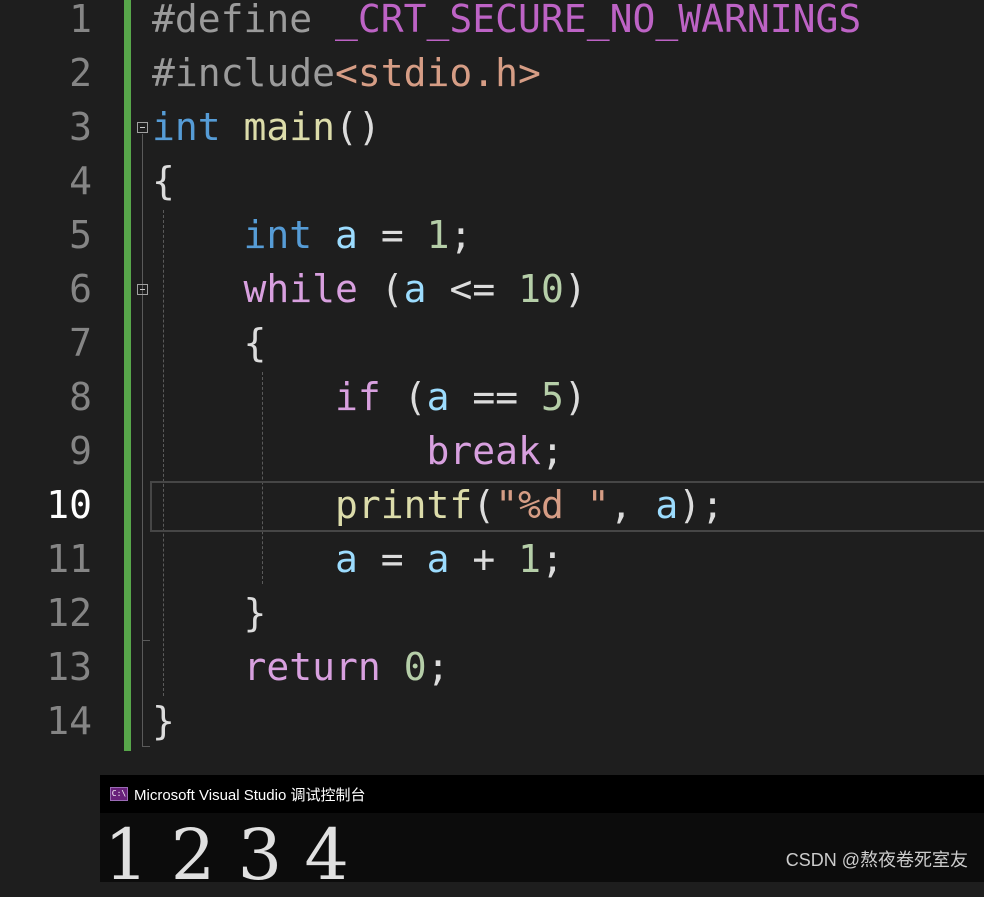 The image size is (984, 897). What do you see at coordinates (142, 289) in the screenshot?
I see `collapse-while-icon` at bounding box center [142, 289].